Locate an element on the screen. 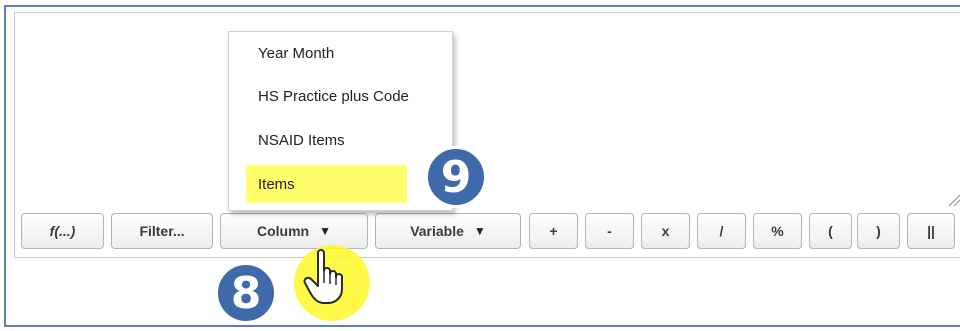 The image size is (960, 331). column-dropdown-button: Column ▼ is located at coordinates (294, 231).